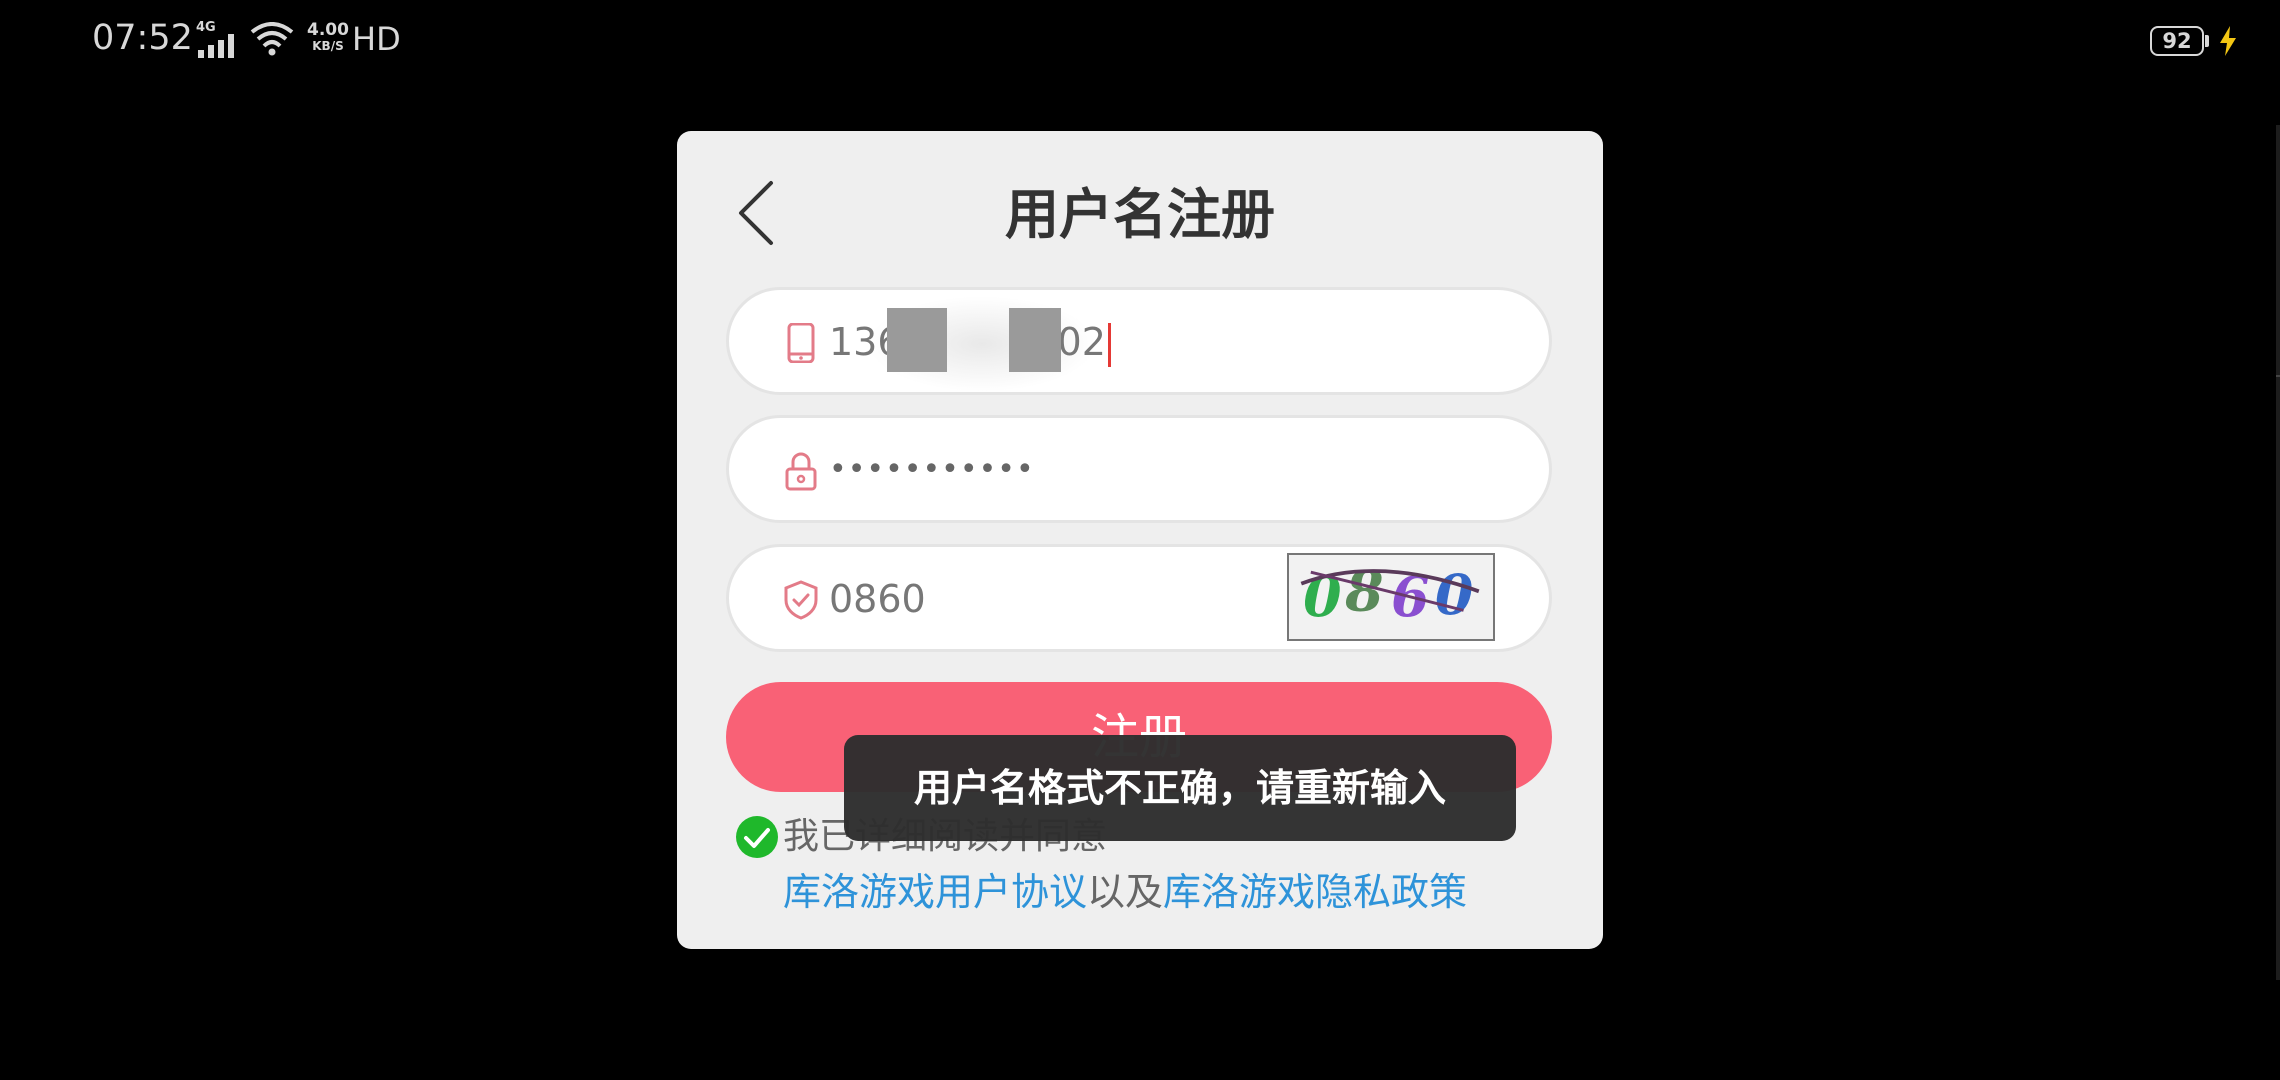 The image size is (2280, 1080). I want to click on username-field: 136 02, so click(1139, 341).